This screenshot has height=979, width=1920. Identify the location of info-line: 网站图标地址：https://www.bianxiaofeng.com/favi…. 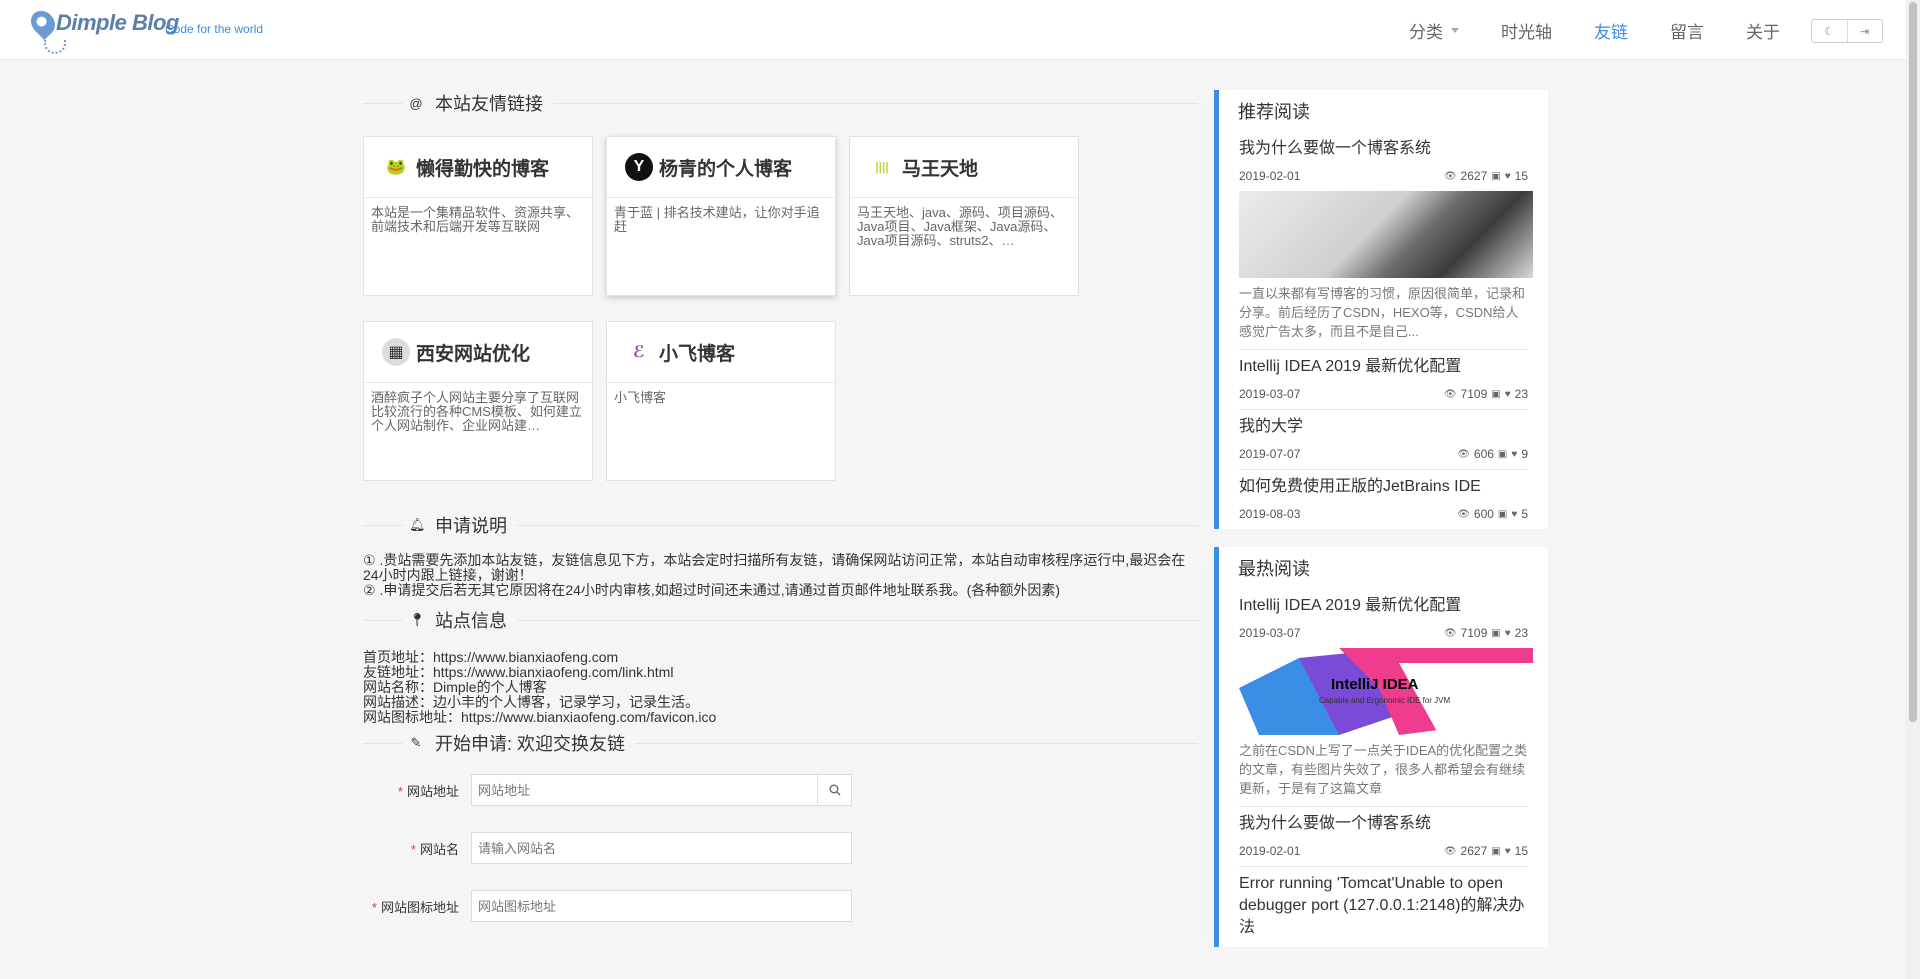
(540, 717).